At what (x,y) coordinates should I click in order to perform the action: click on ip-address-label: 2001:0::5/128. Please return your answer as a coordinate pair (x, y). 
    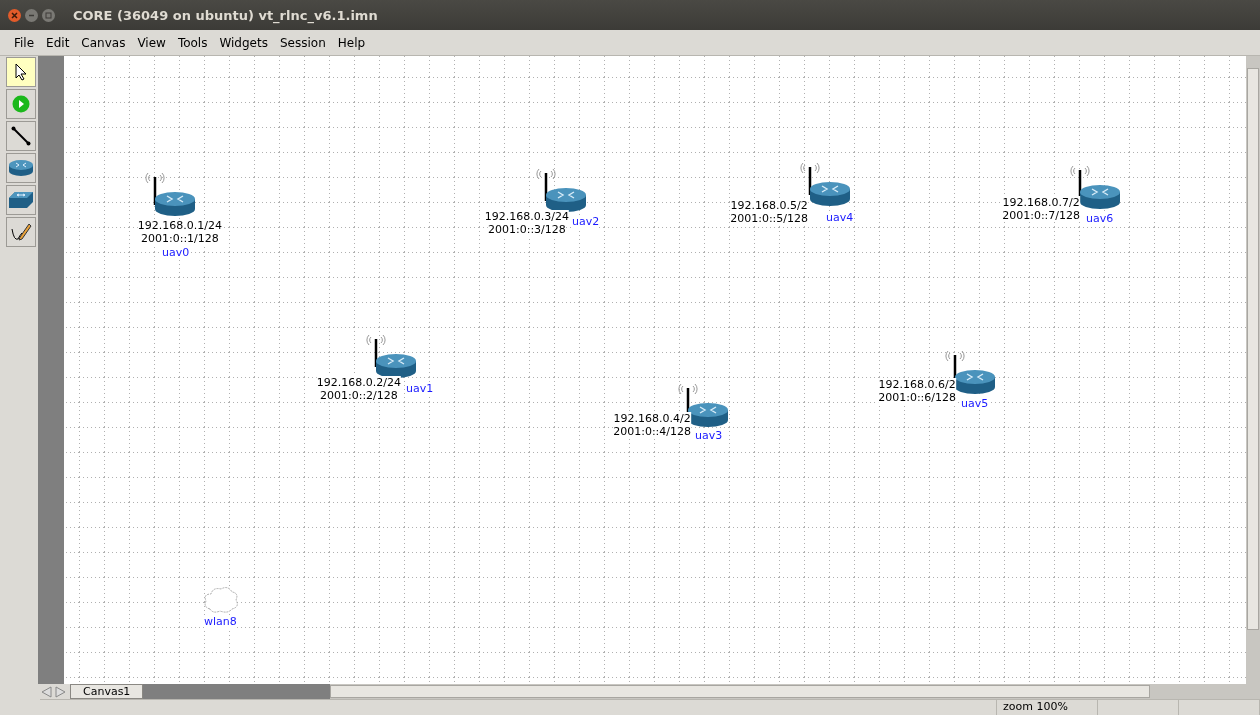
    Looking at the image, I should click on (769, 218).